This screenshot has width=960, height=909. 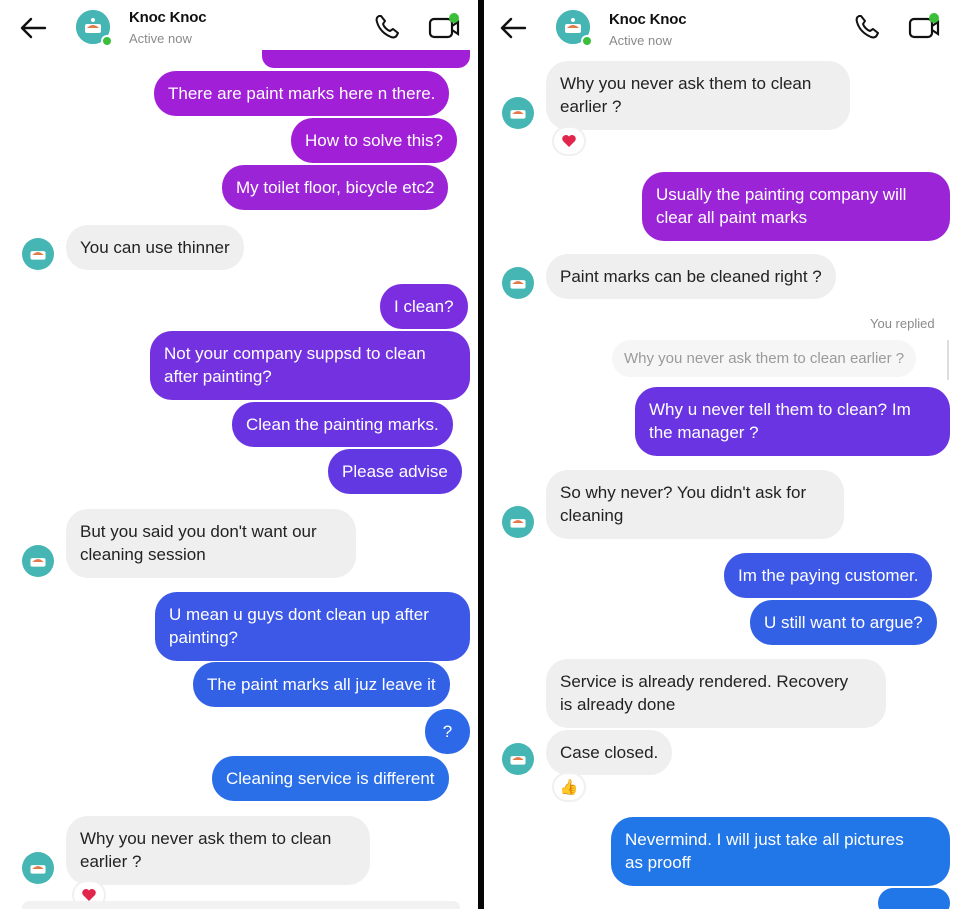 What do you see at coordinates (330, 778) in the screenshot?
I see `message-bubble: Cleaning service is different` at bounding box center [330, 778].